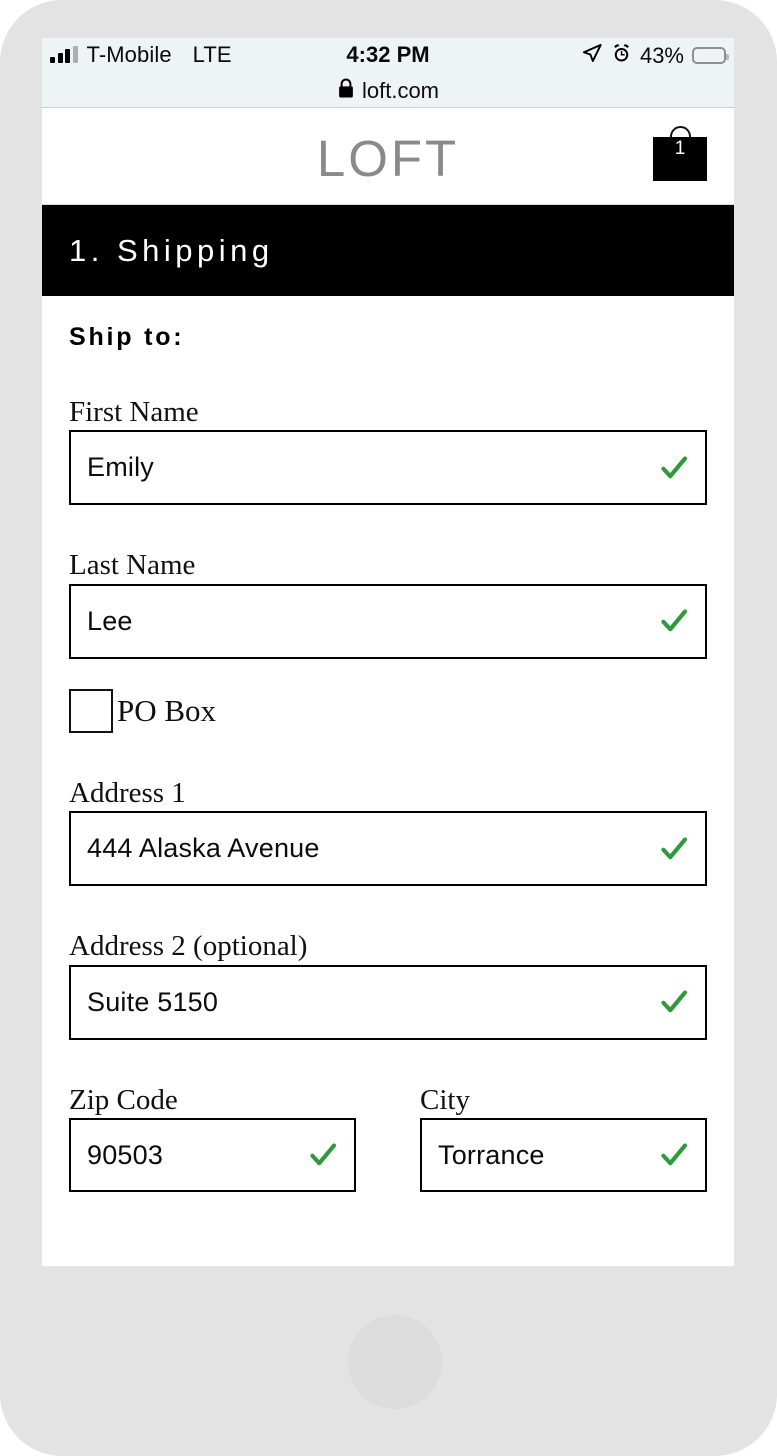 This screenshot has height=1456, width=777. I want to click on alarm-clock-icon, so click(621, 56).